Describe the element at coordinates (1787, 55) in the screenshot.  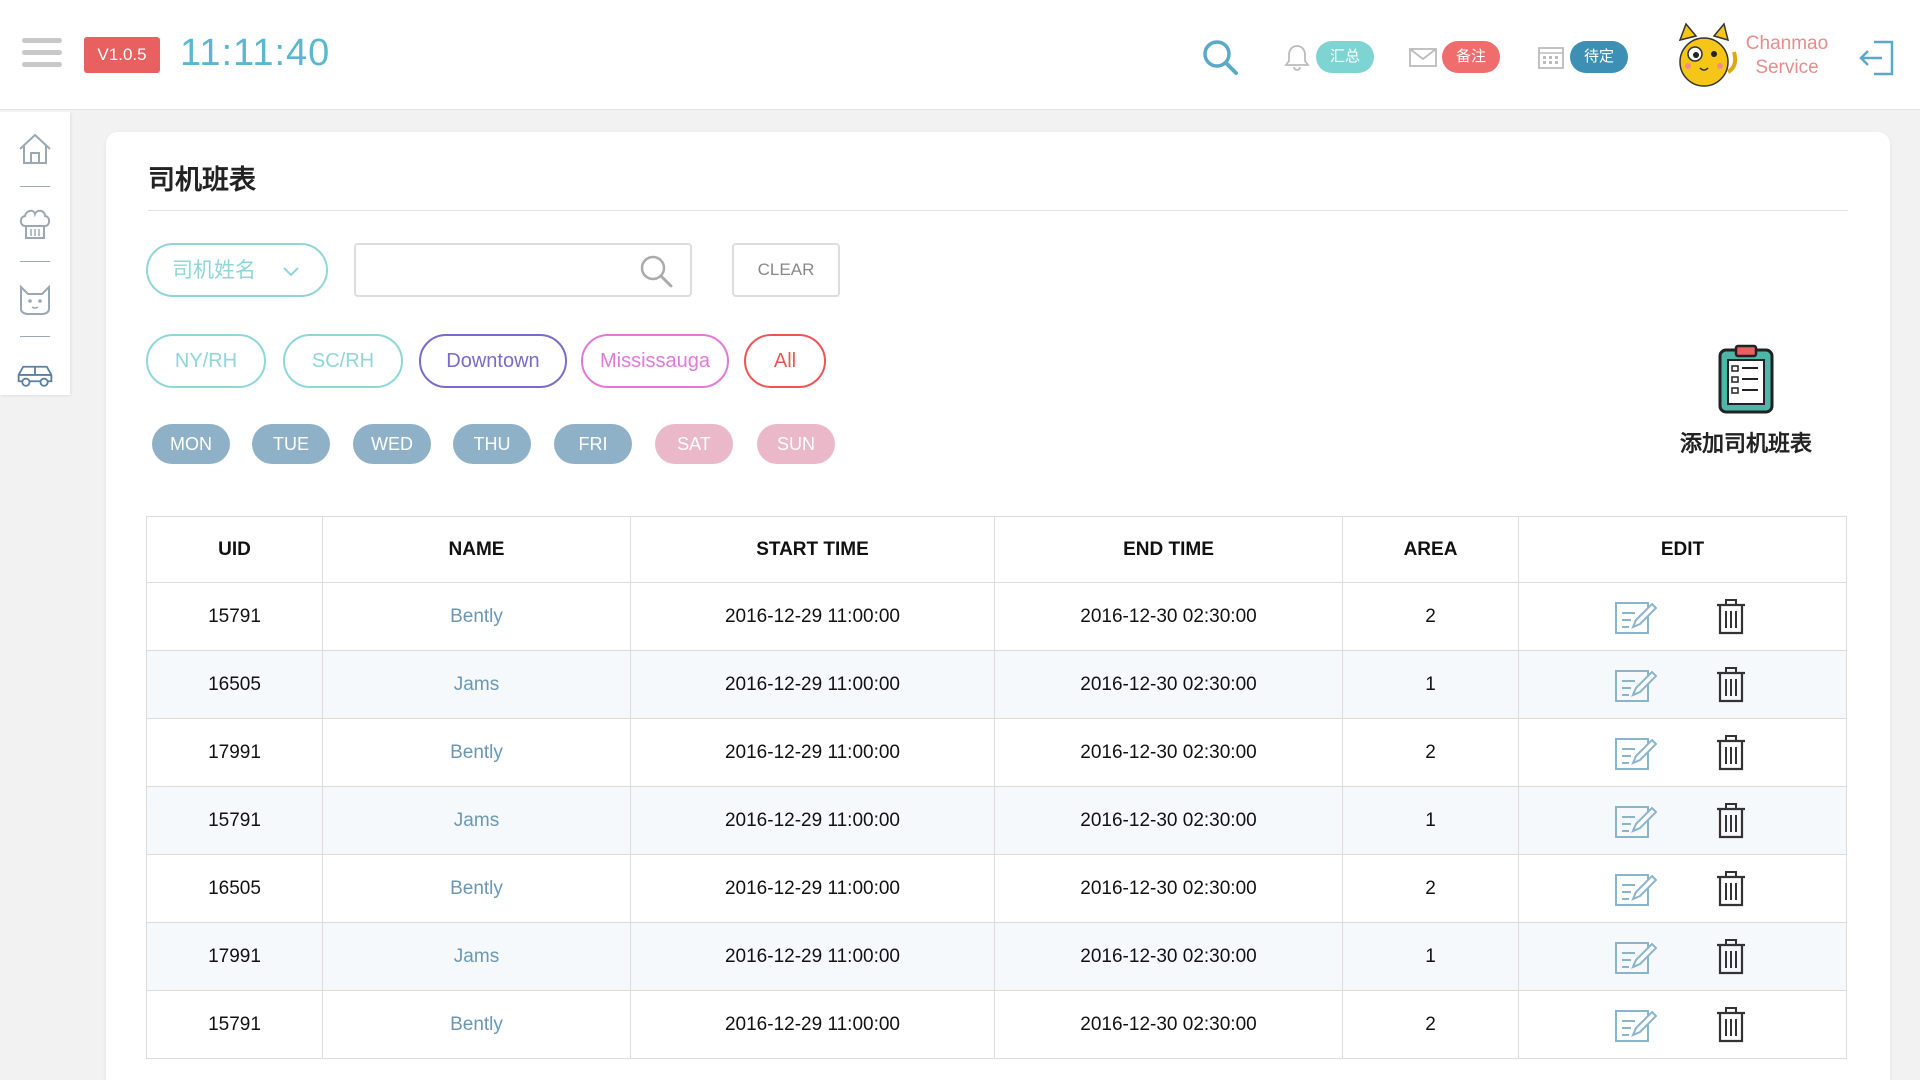
I see `user-name: Chanmao Service` at that location.